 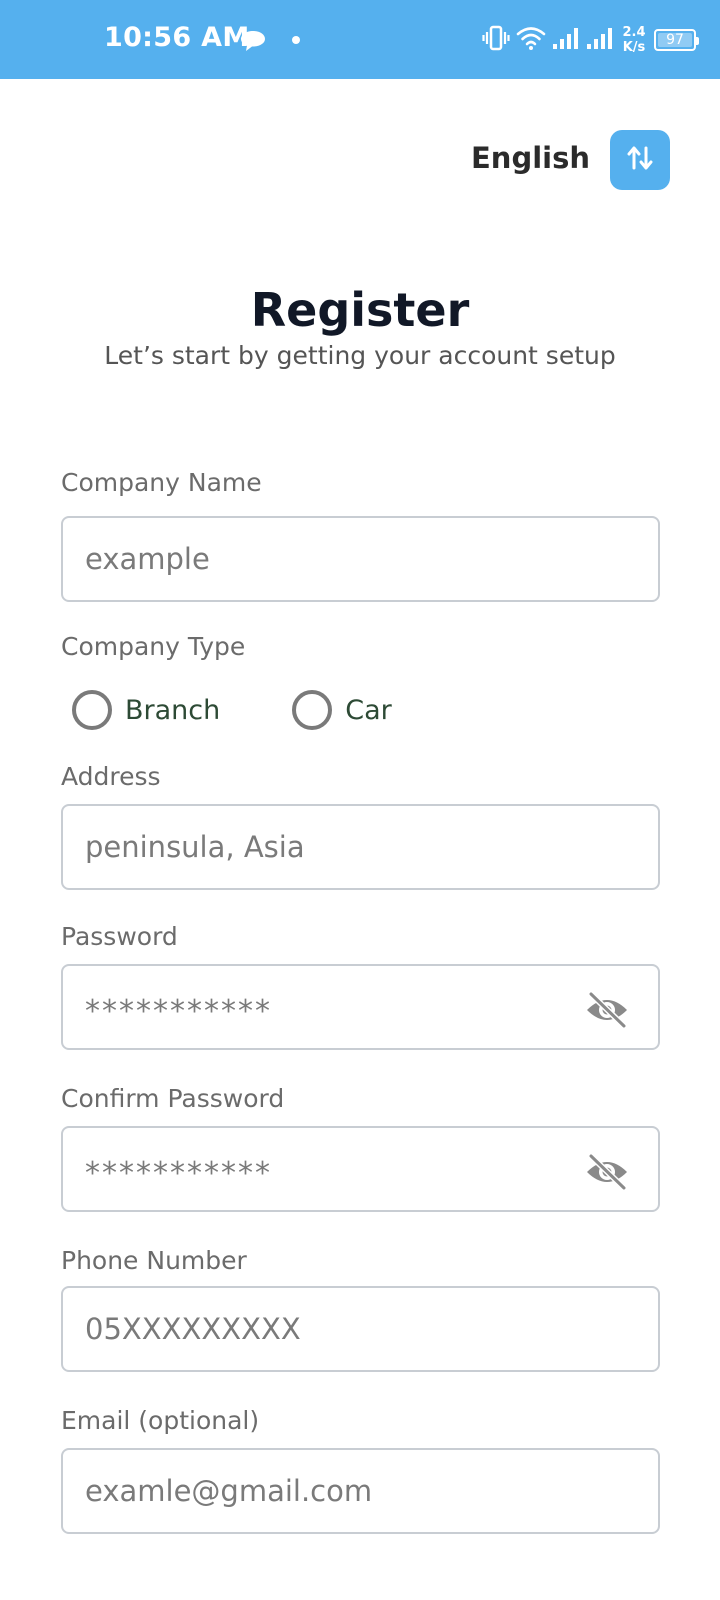 What do you see at coordinates (147, 559) in the screenshot?
I see `company-name-placeholder: example` at bounding box center [147, 559].